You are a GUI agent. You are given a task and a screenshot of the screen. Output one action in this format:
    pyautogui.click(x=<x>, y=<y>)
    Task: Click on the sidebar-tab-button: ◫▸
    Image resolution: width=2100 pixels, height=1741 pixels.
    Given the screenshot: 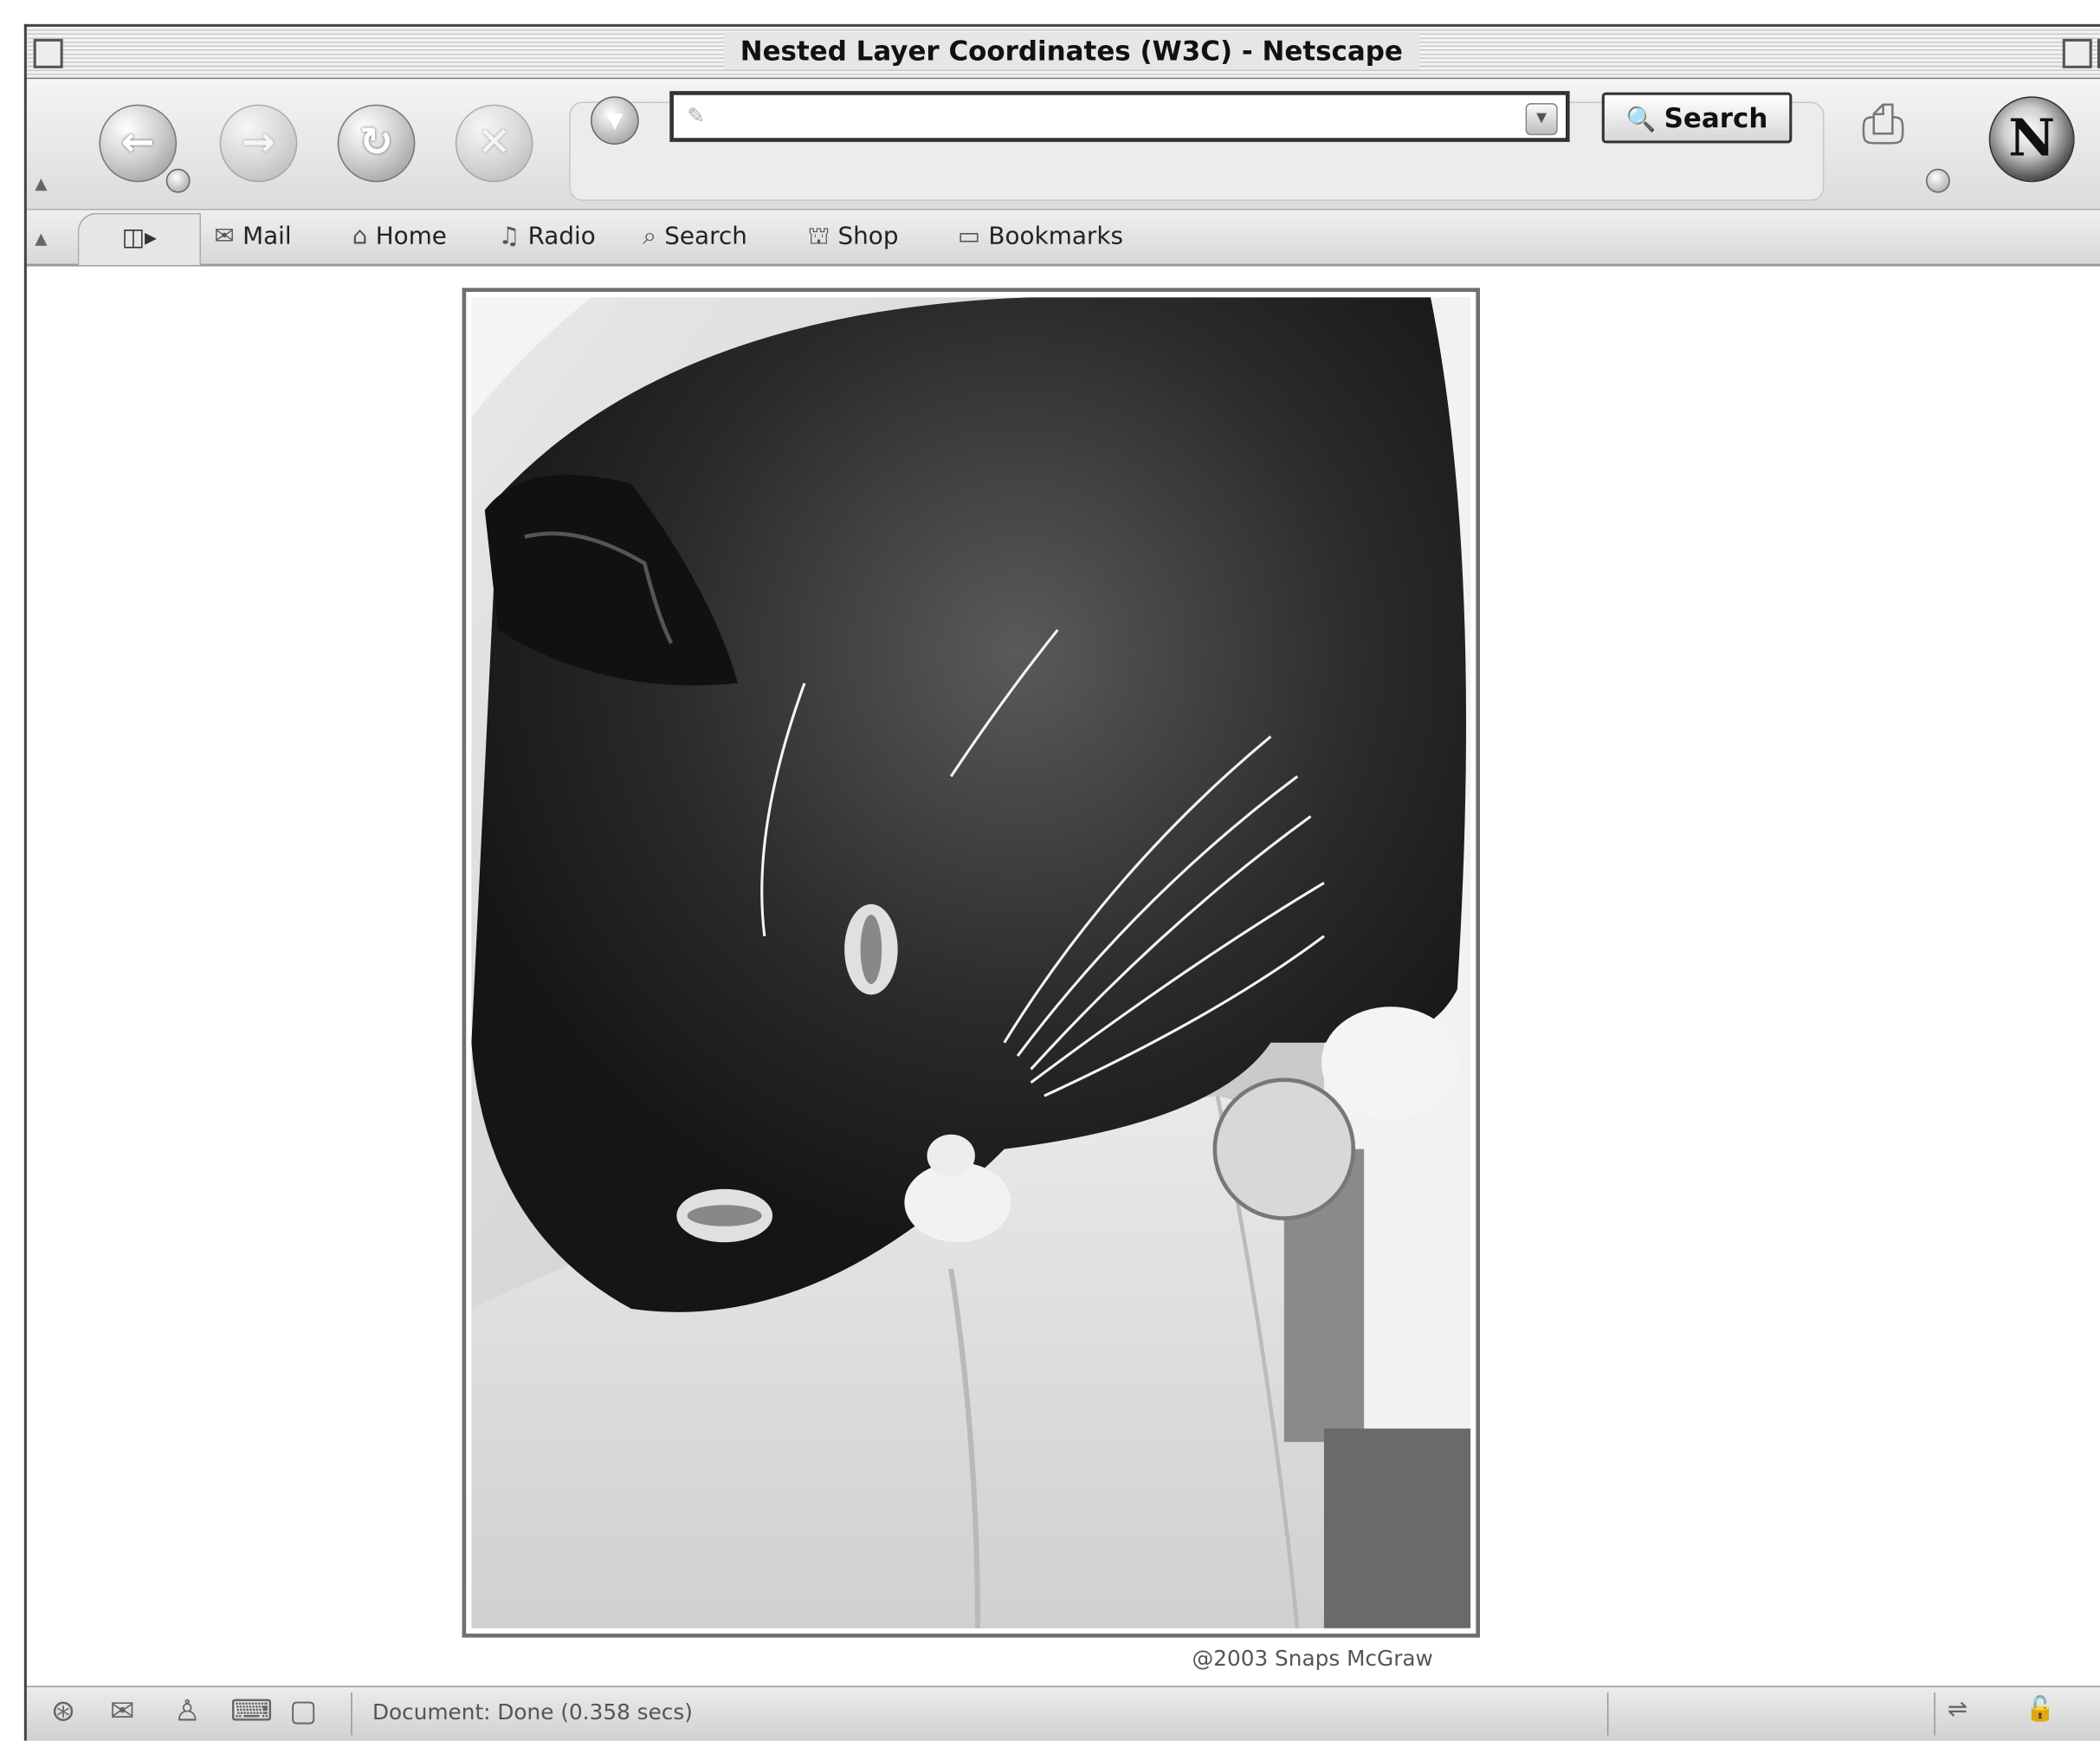 What is the action you would take?
    pyautogui.click(x=139, y=239)
    